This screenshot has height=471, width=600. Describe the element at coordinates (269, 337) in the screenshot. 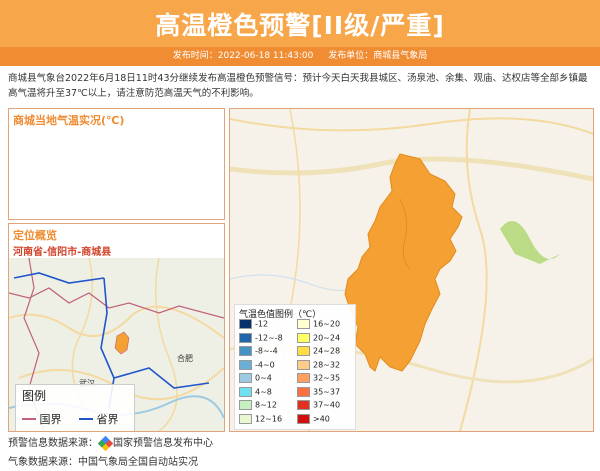

I see `legend-label: -12~-8` at that location.